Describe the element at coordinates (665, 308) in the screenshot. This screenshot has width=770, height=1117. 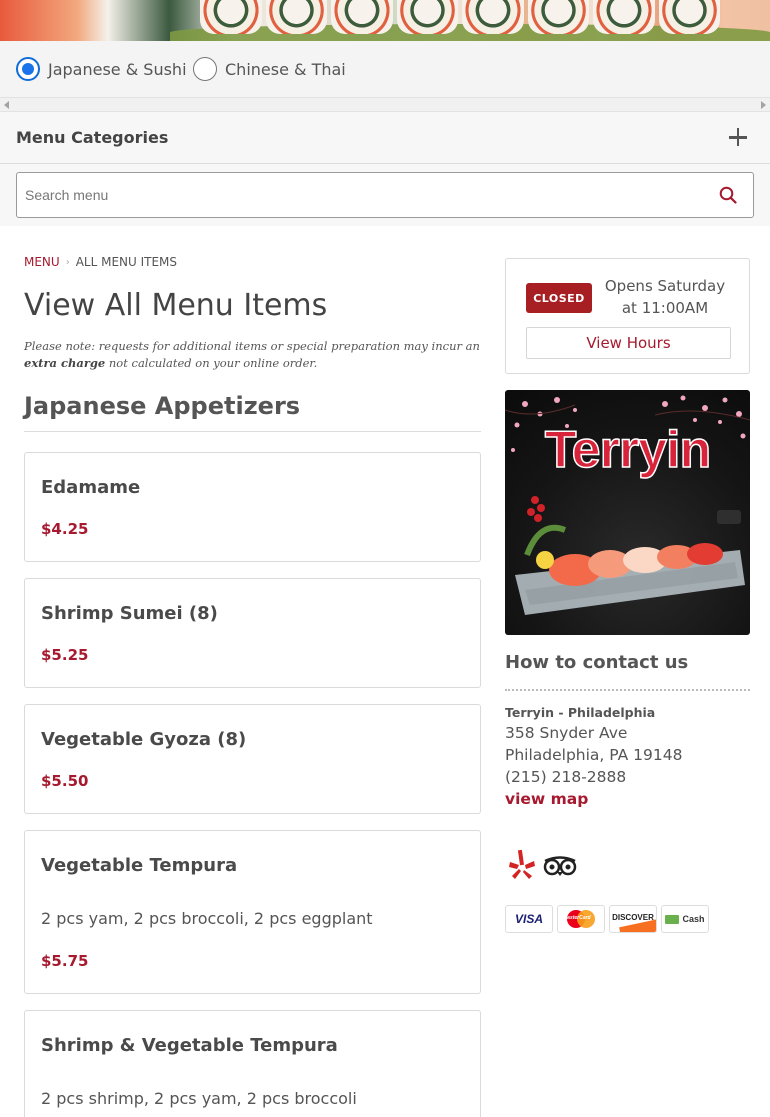
I see `opens-line-2: at 11:00AM` at that location.